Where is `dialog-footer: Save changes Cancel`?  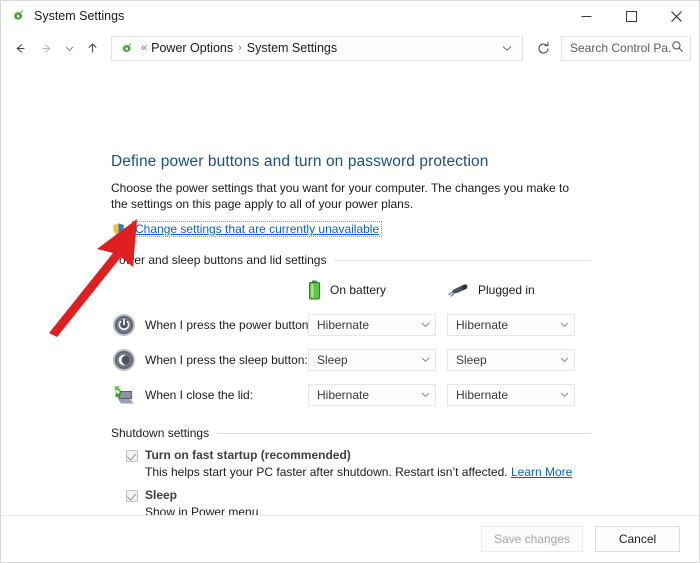 dialog-footer: Save changes Cancel is located at coordinates (350, 538).